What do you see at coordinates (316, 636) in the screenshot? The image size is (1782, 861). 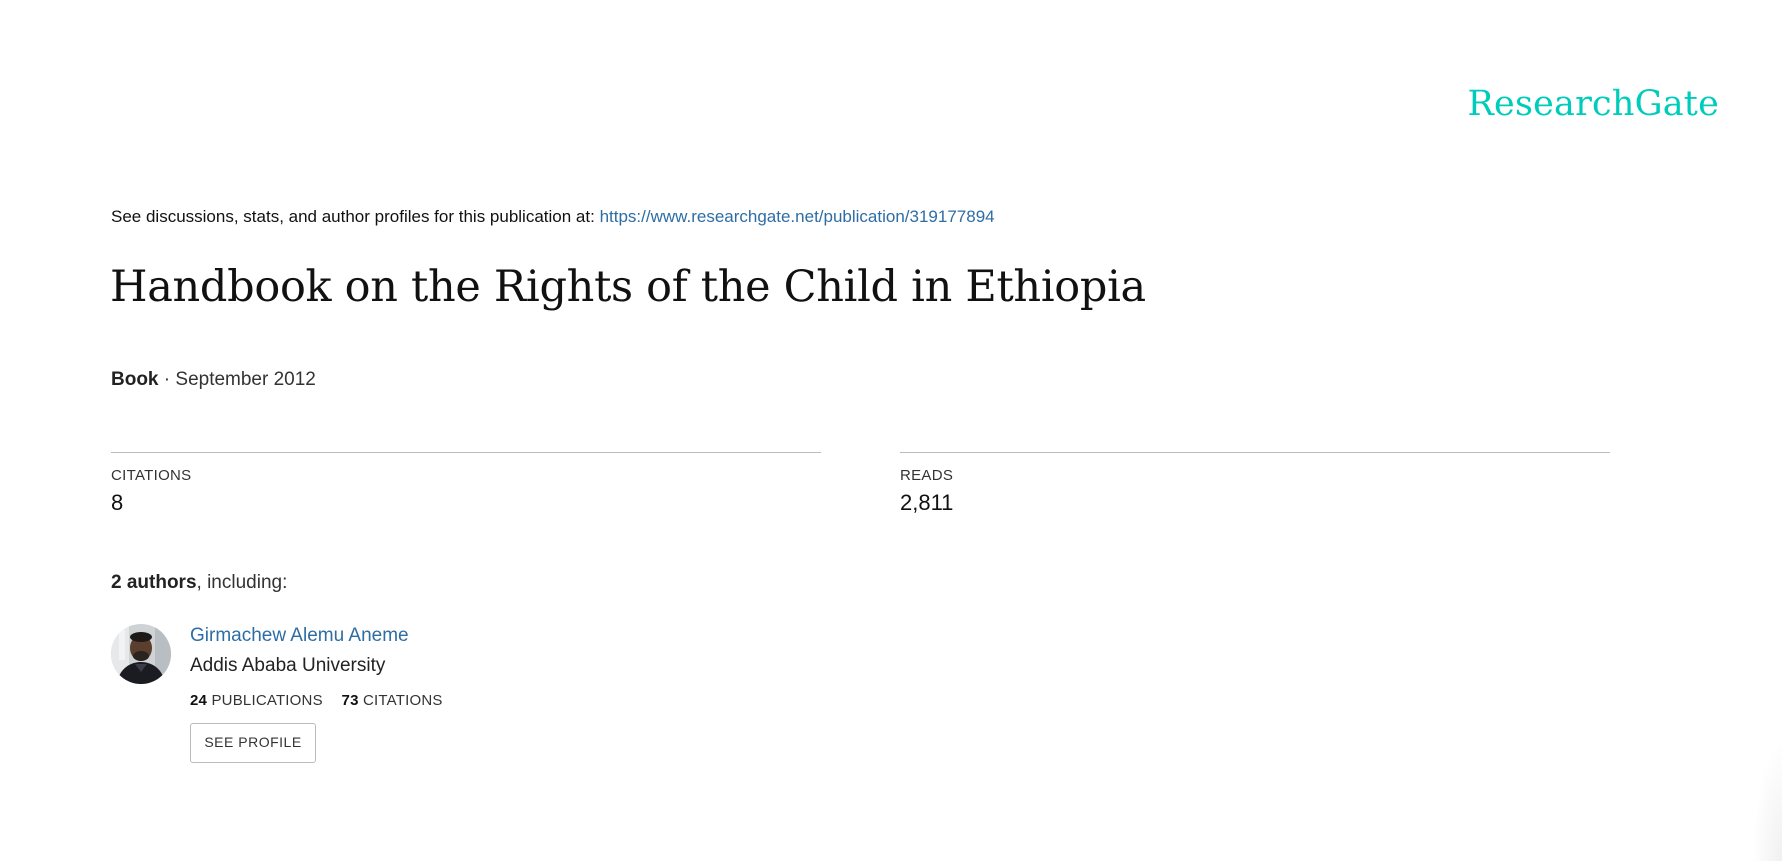 I see `author-name-link: Girmachew Alemu Aneme` at bounding box center [316, 636].